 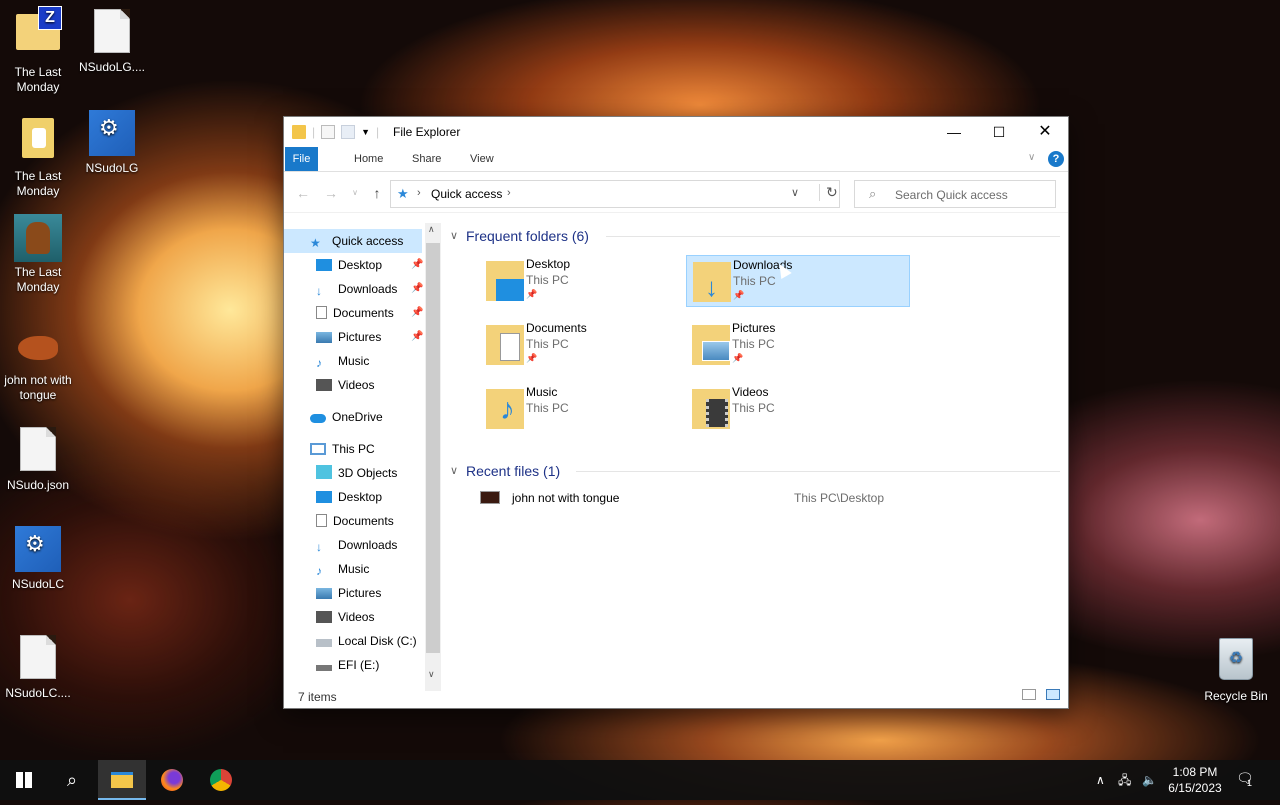 What do you see at coordinates (112, 143) in the screenshot?
I see `desktop-icon-nsudolg: ⚙ NSudoLG` at bounding box center [112, 143].